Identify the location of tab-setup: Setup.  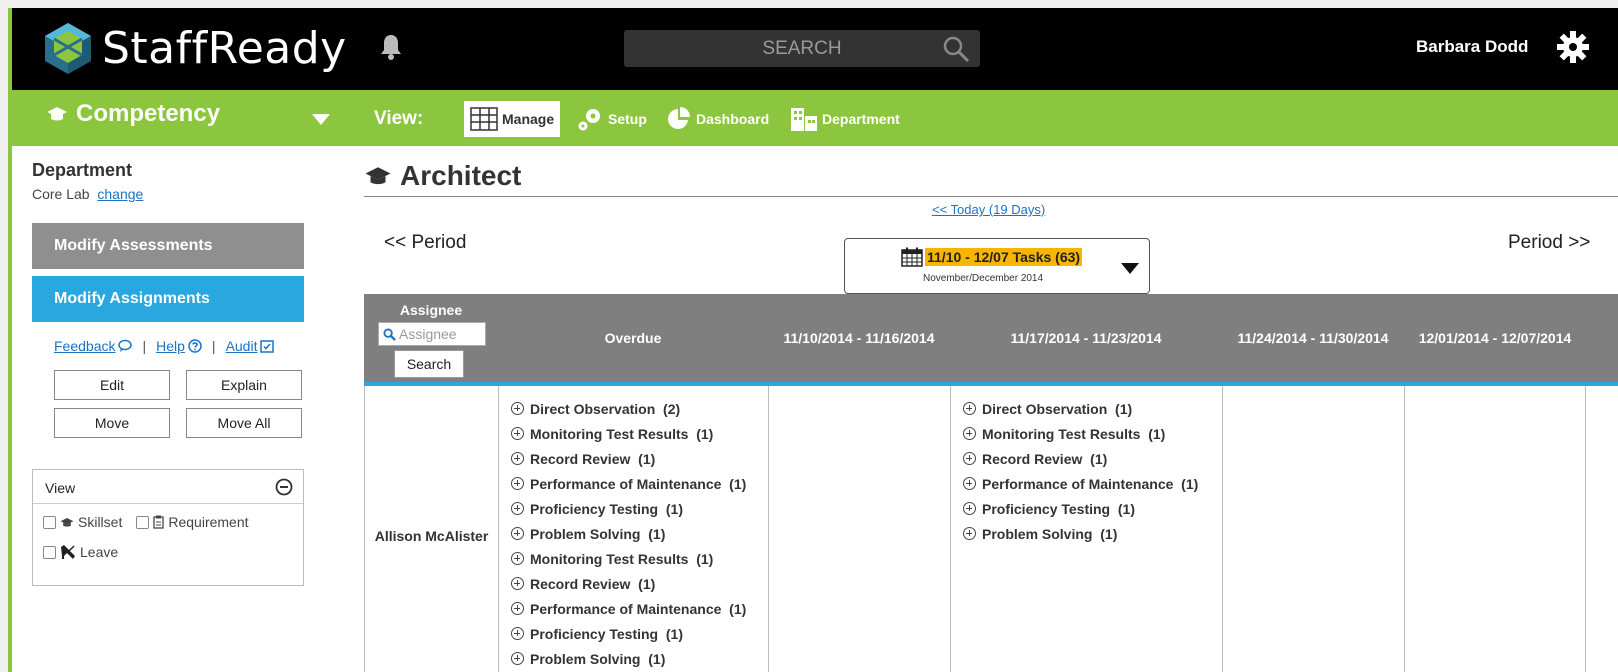
(611, 119).